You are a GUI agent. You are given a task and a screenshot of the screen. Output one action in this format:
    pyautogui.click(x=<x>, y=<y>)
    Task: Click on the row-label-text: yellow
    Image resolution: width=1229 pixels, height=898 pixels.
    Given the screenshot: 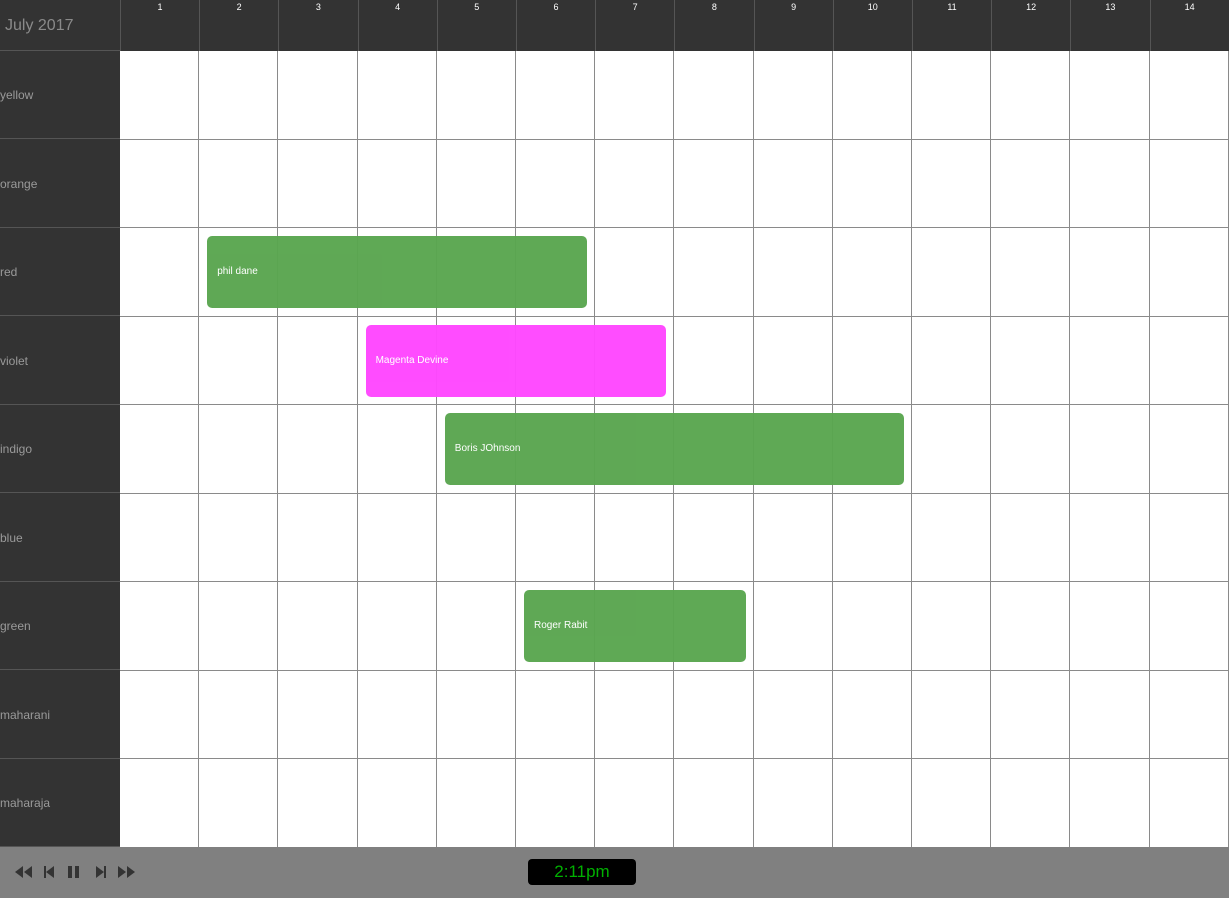 What is the action you would take?
    pyautogui.click(x=17, y=95)
    